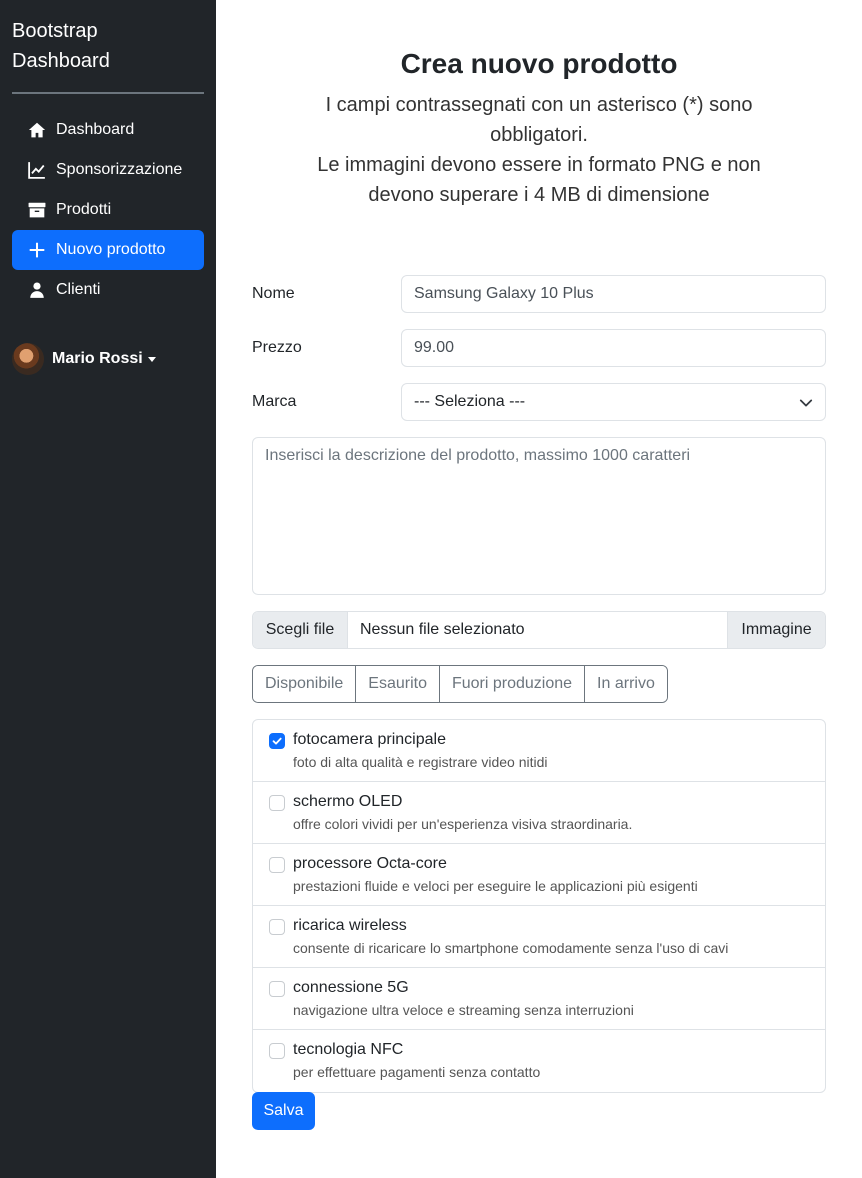 This screenshot has width=862, height=1178. I want to click on sidebar-item-label: Prodotti, so click(84, 209).